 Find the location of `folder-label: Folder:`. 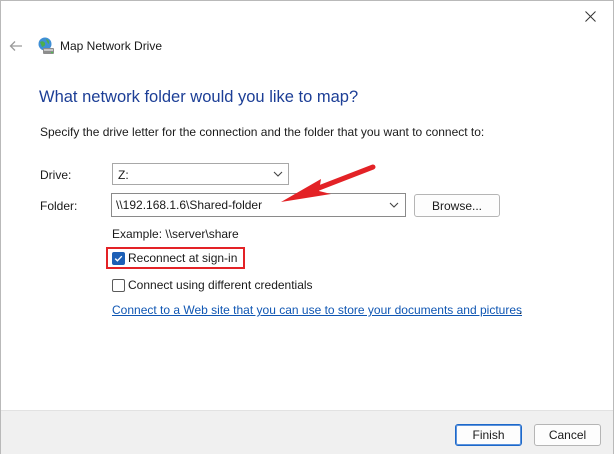

folder-label: Folder: is located at coordinates (59, 206).